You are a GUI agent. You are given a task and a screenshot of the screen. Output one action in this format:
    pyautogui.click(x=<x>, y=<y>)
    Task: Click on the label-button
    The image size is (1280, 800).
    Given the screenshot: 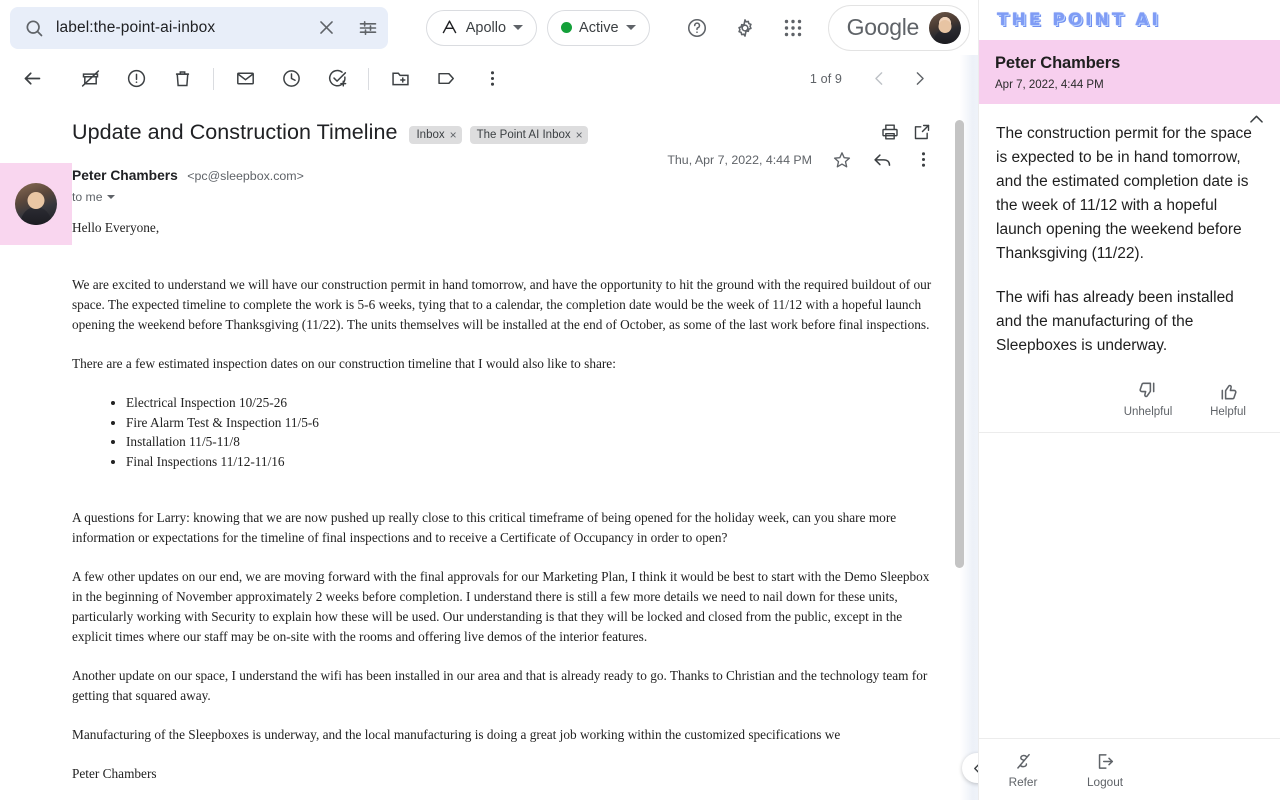 What is the action you would take?
    pyautogui.click(x=446, y=79)
    